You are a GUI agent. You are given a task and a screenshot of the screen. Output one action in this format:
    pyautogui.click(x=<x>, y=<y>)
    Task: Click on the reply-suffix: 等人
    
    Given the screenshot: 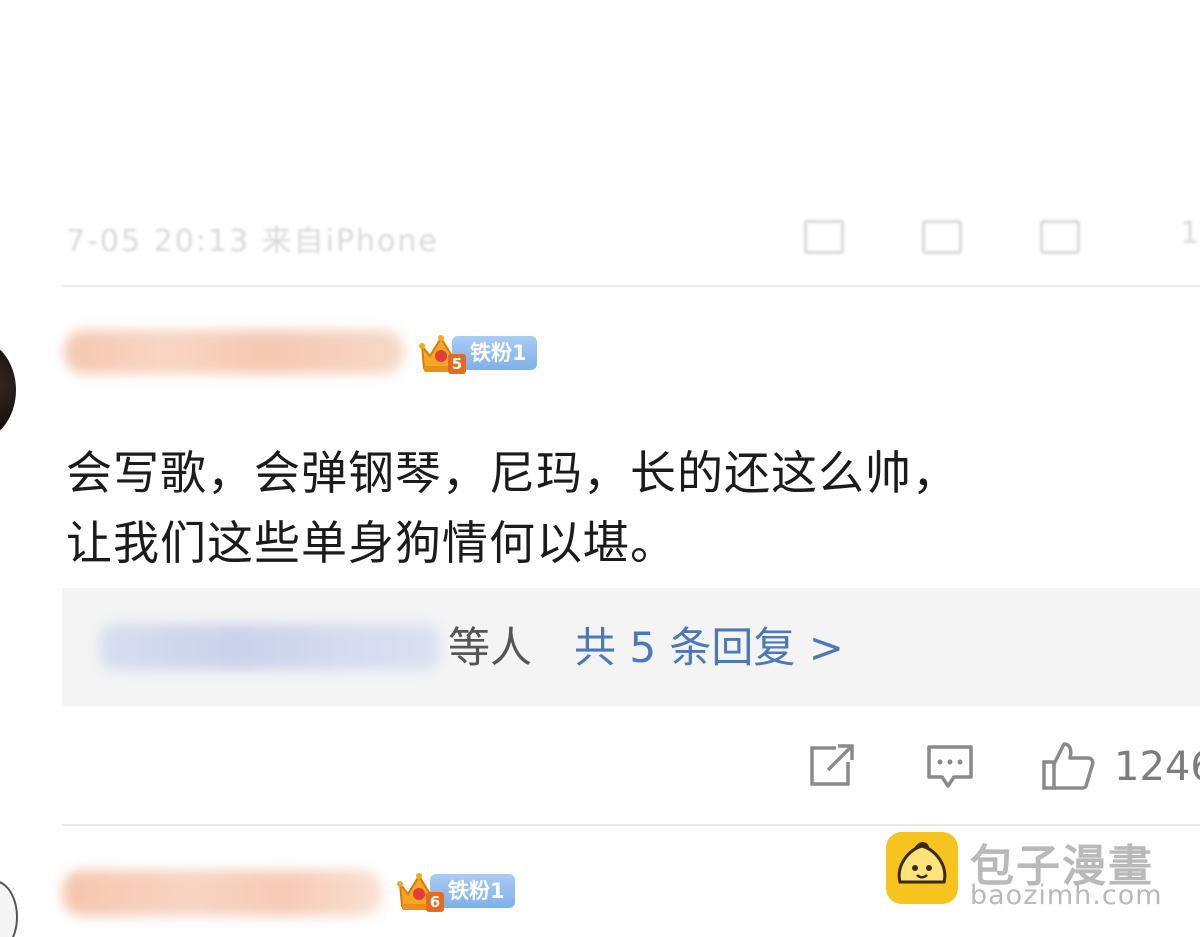 What is the action you would take?
    pyautogui.click(x=490, y=647)
    